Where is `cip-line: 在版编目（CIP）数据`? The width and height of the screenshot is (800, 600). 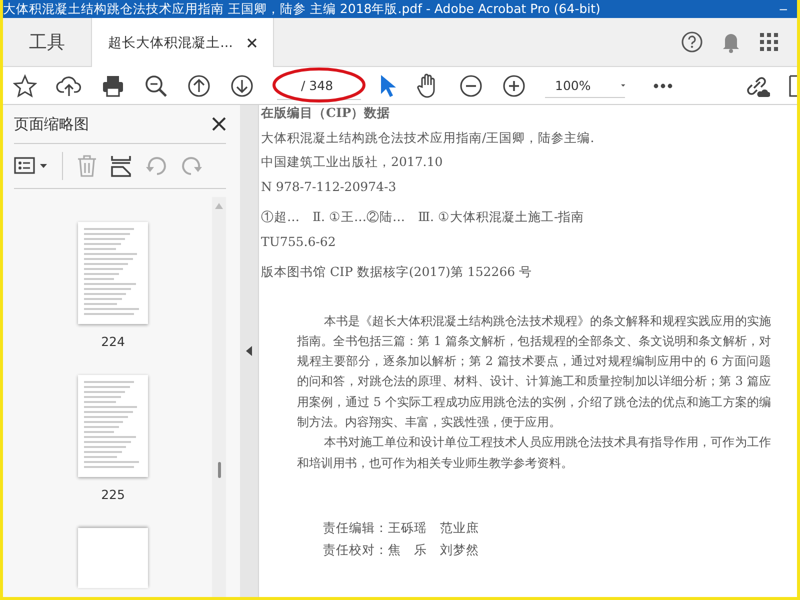 cip-line: 在版编目（CIP）数据 is located at coordinates (326, 113).